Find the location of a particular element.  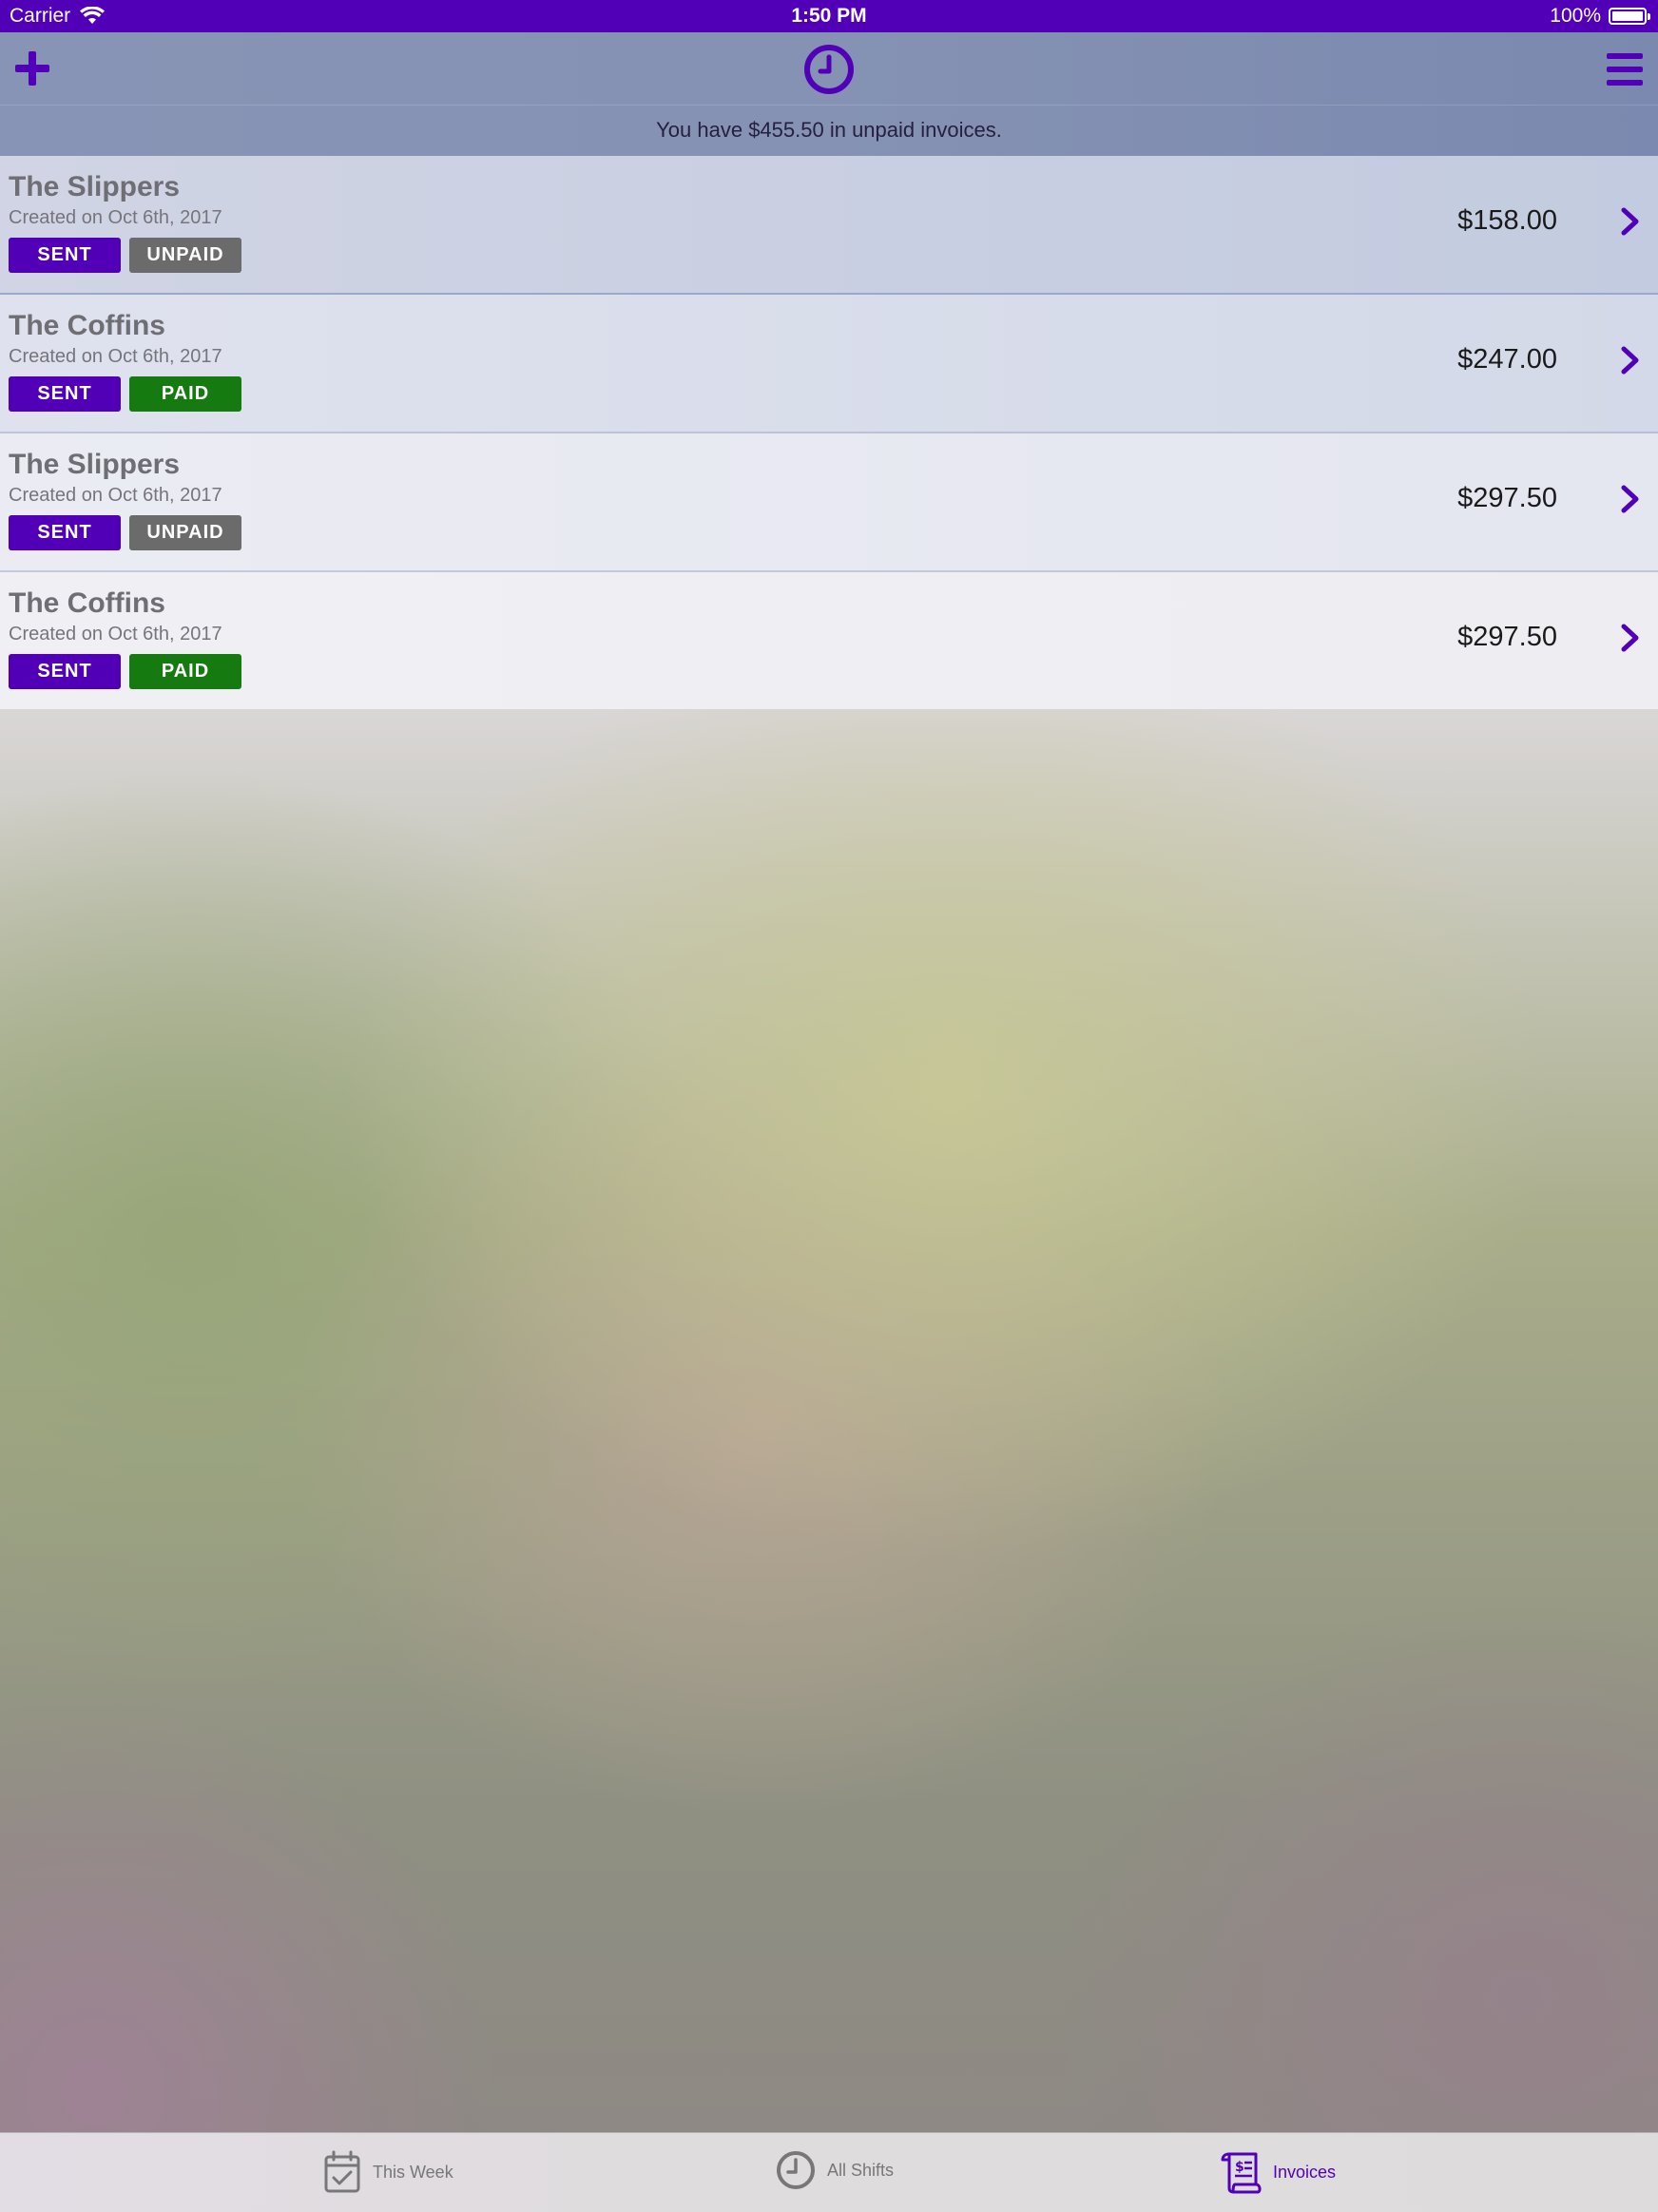

tab-label: All Shifts is located at coordinates (861, 2170).